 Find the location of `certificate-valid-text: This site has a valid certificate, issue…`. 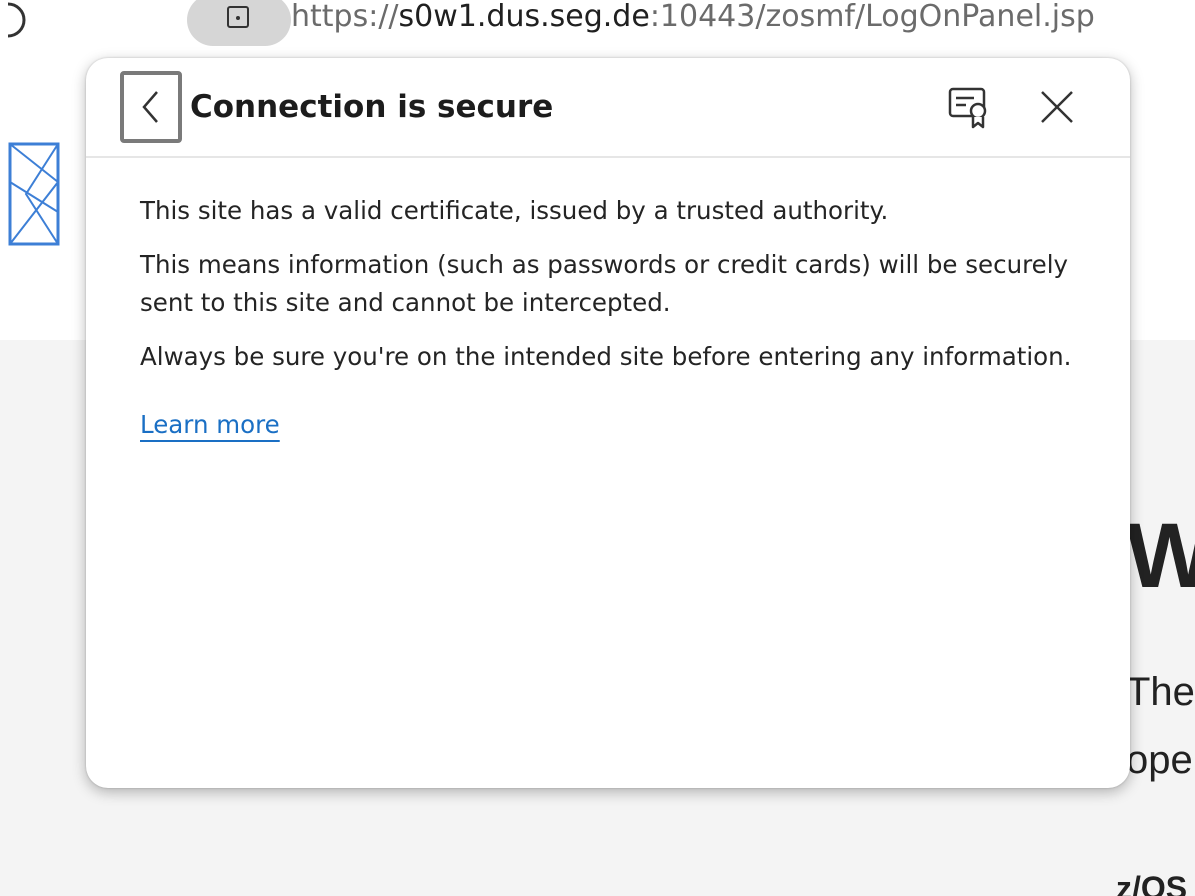

certificate-valid-text: This site has a valid certificate, issue… is located at coordinates (514, 210).